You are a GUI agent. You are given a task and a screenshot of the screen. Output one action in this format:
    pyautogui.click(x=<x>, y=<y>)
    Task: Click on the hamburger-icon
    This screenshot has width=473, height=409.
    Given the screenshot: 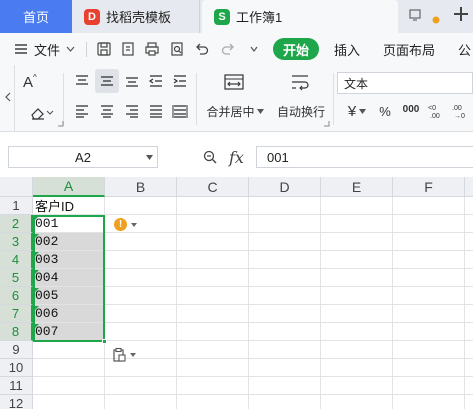 What is the action you would take?
    pyautogui.click(x=21, y=49)
    